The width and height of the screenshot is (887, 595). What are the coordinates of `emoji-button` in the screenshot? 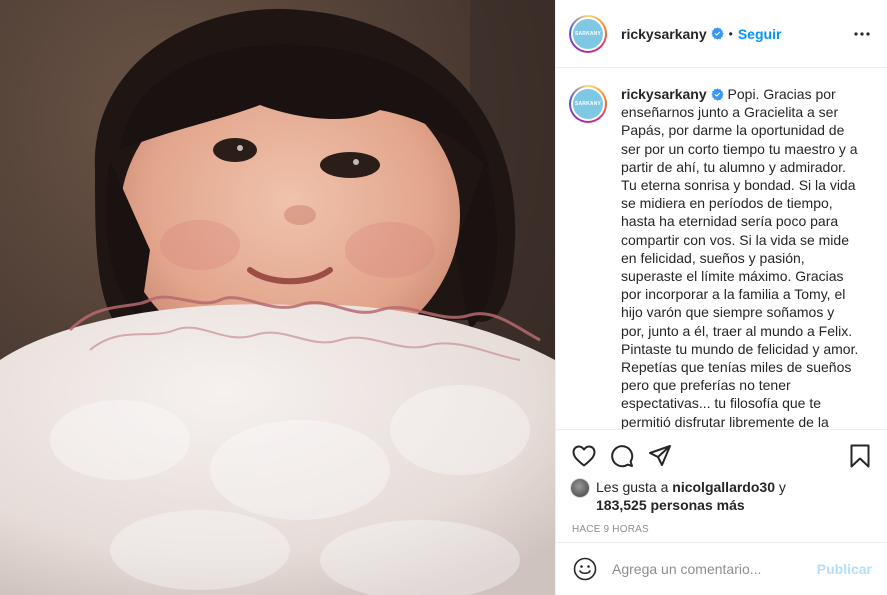 It's located at (585, 569).